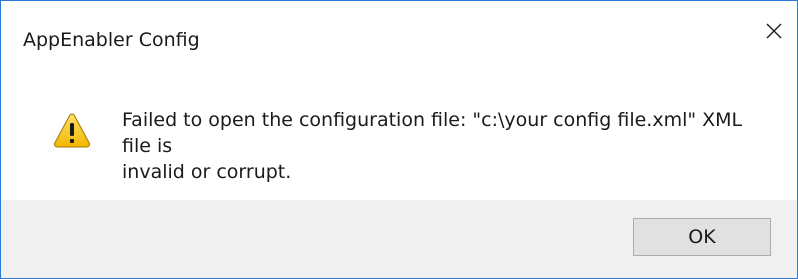 The height and width of the screenshot is (279, 798). Describe the element at coordinates (72, 130) in the screenshot. I see `warning-icon` at that location.